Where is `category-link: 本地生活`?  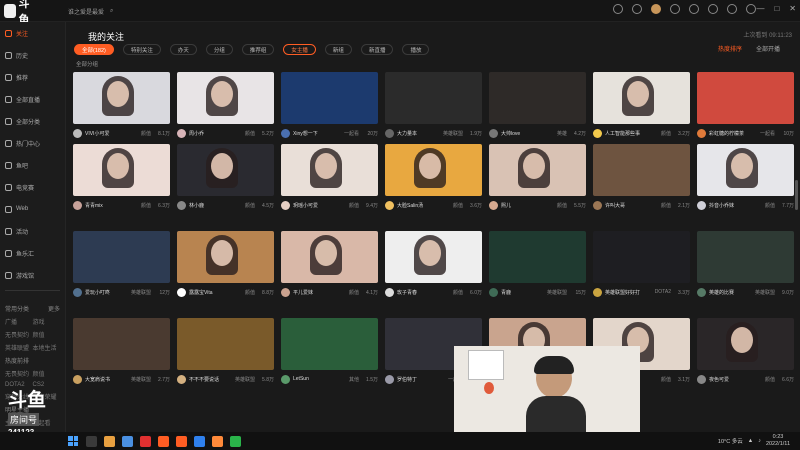 category-link: 本地生活 is located at coordinates (47, 347).